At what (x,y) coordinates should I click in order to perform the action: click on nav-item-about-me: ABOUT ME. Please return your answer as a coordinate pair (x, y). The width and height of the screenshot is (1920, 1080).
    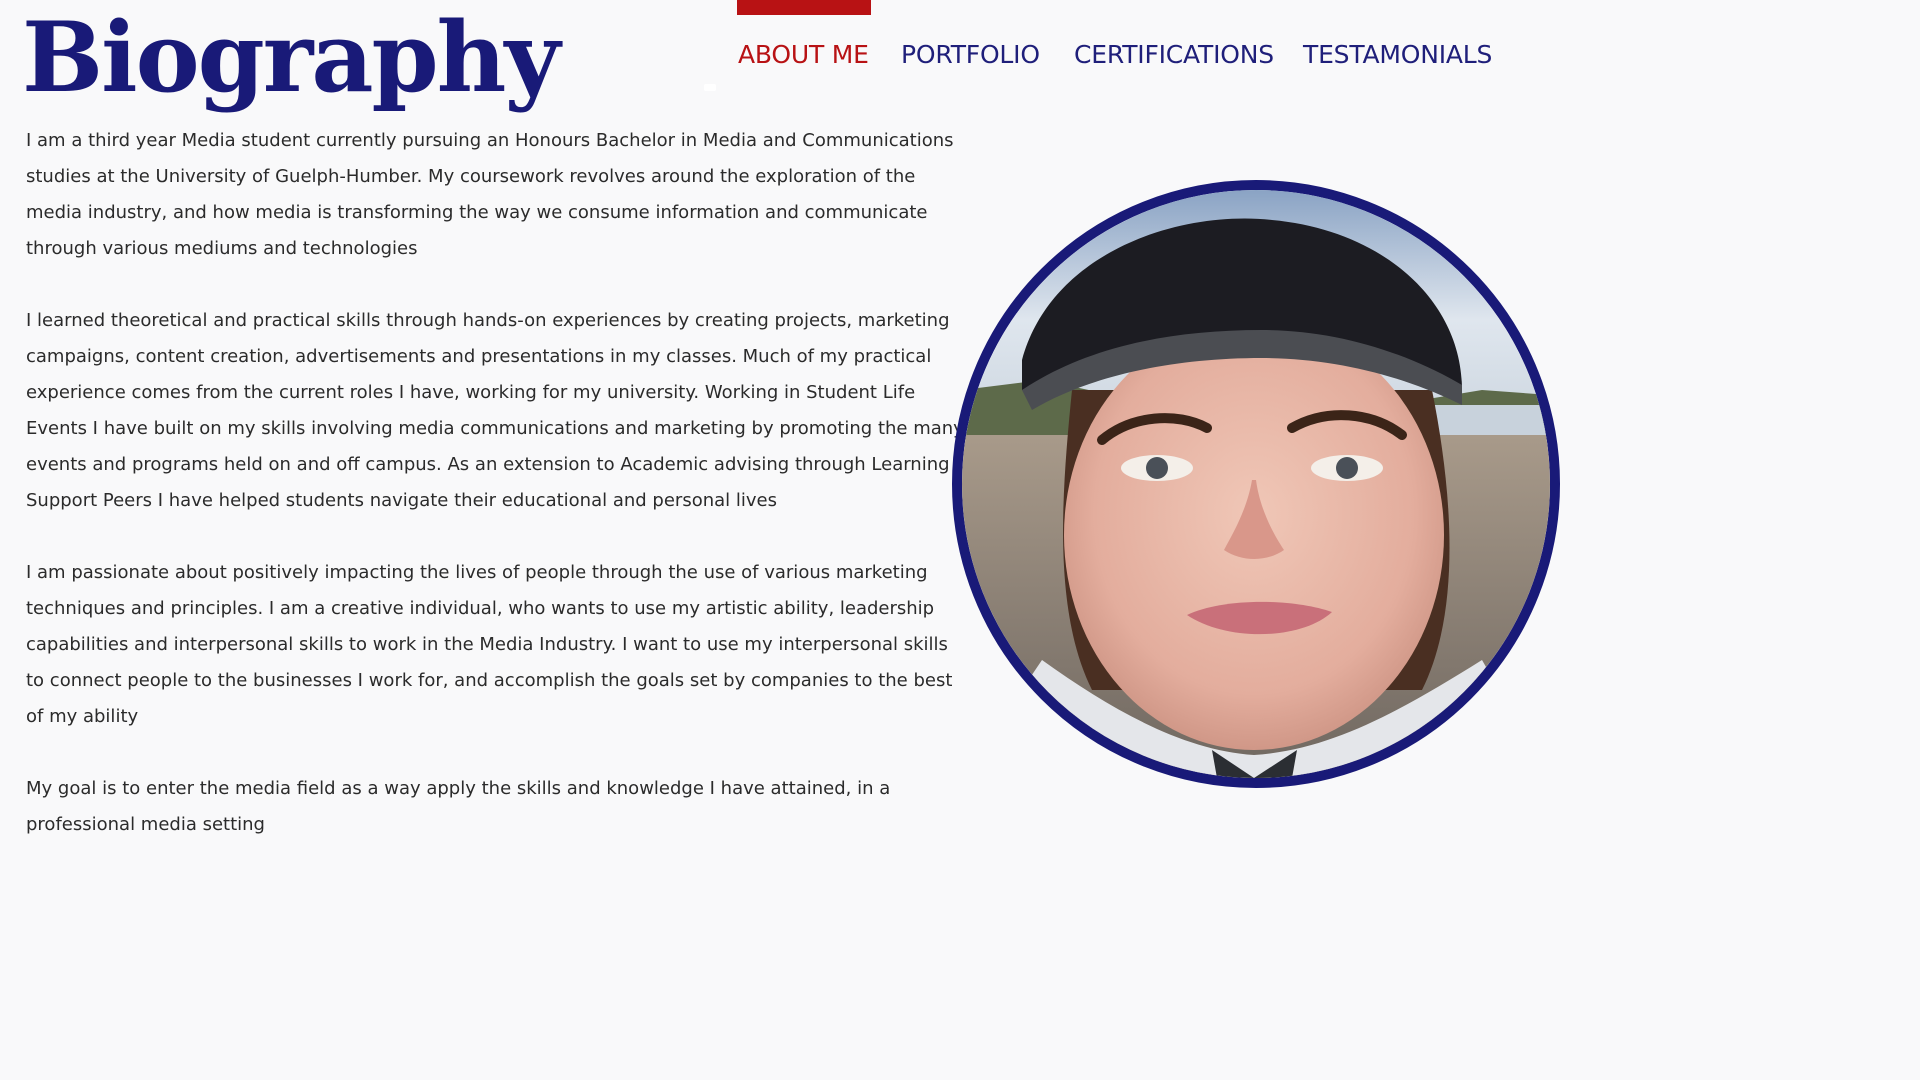
    Looking at the image, I should click on (803, 55).